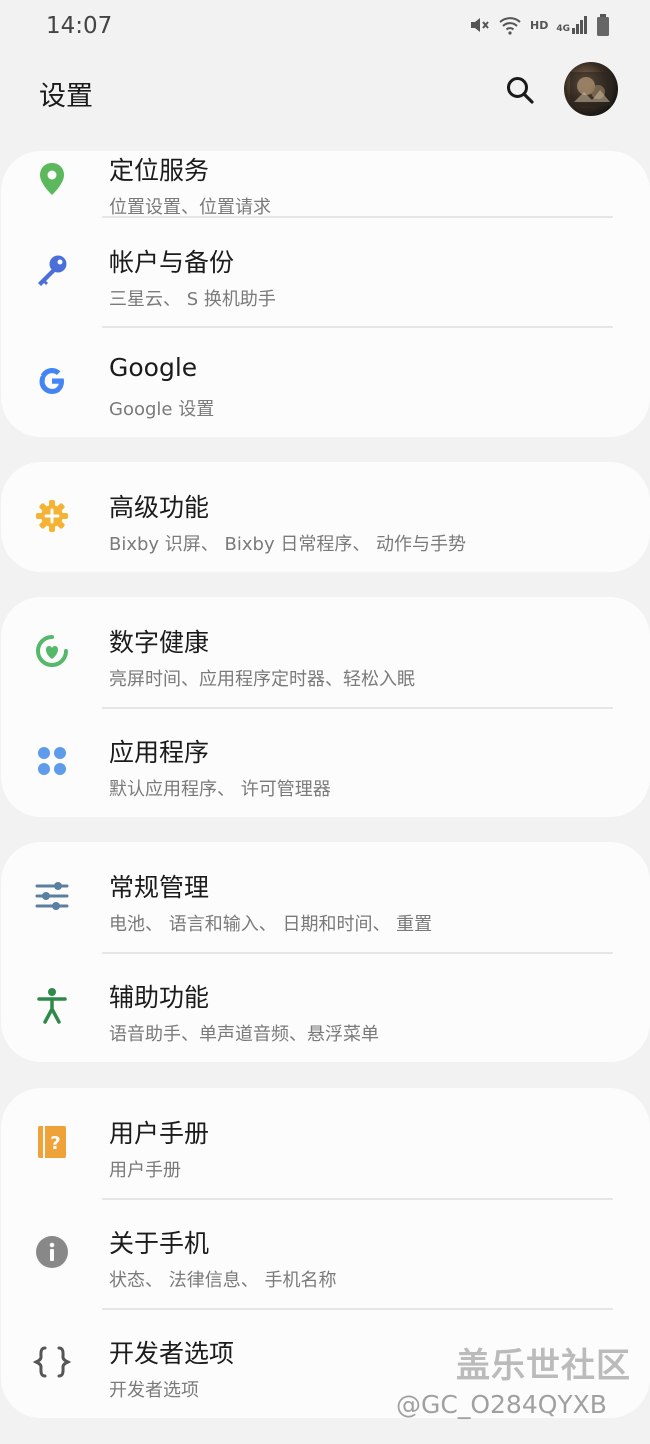 This screenshot has height=1444, width=650. Describe the element at coordinates (145, 1170) in the screenshot. I see `settings-item-subtitle: 用户手册` at that location.